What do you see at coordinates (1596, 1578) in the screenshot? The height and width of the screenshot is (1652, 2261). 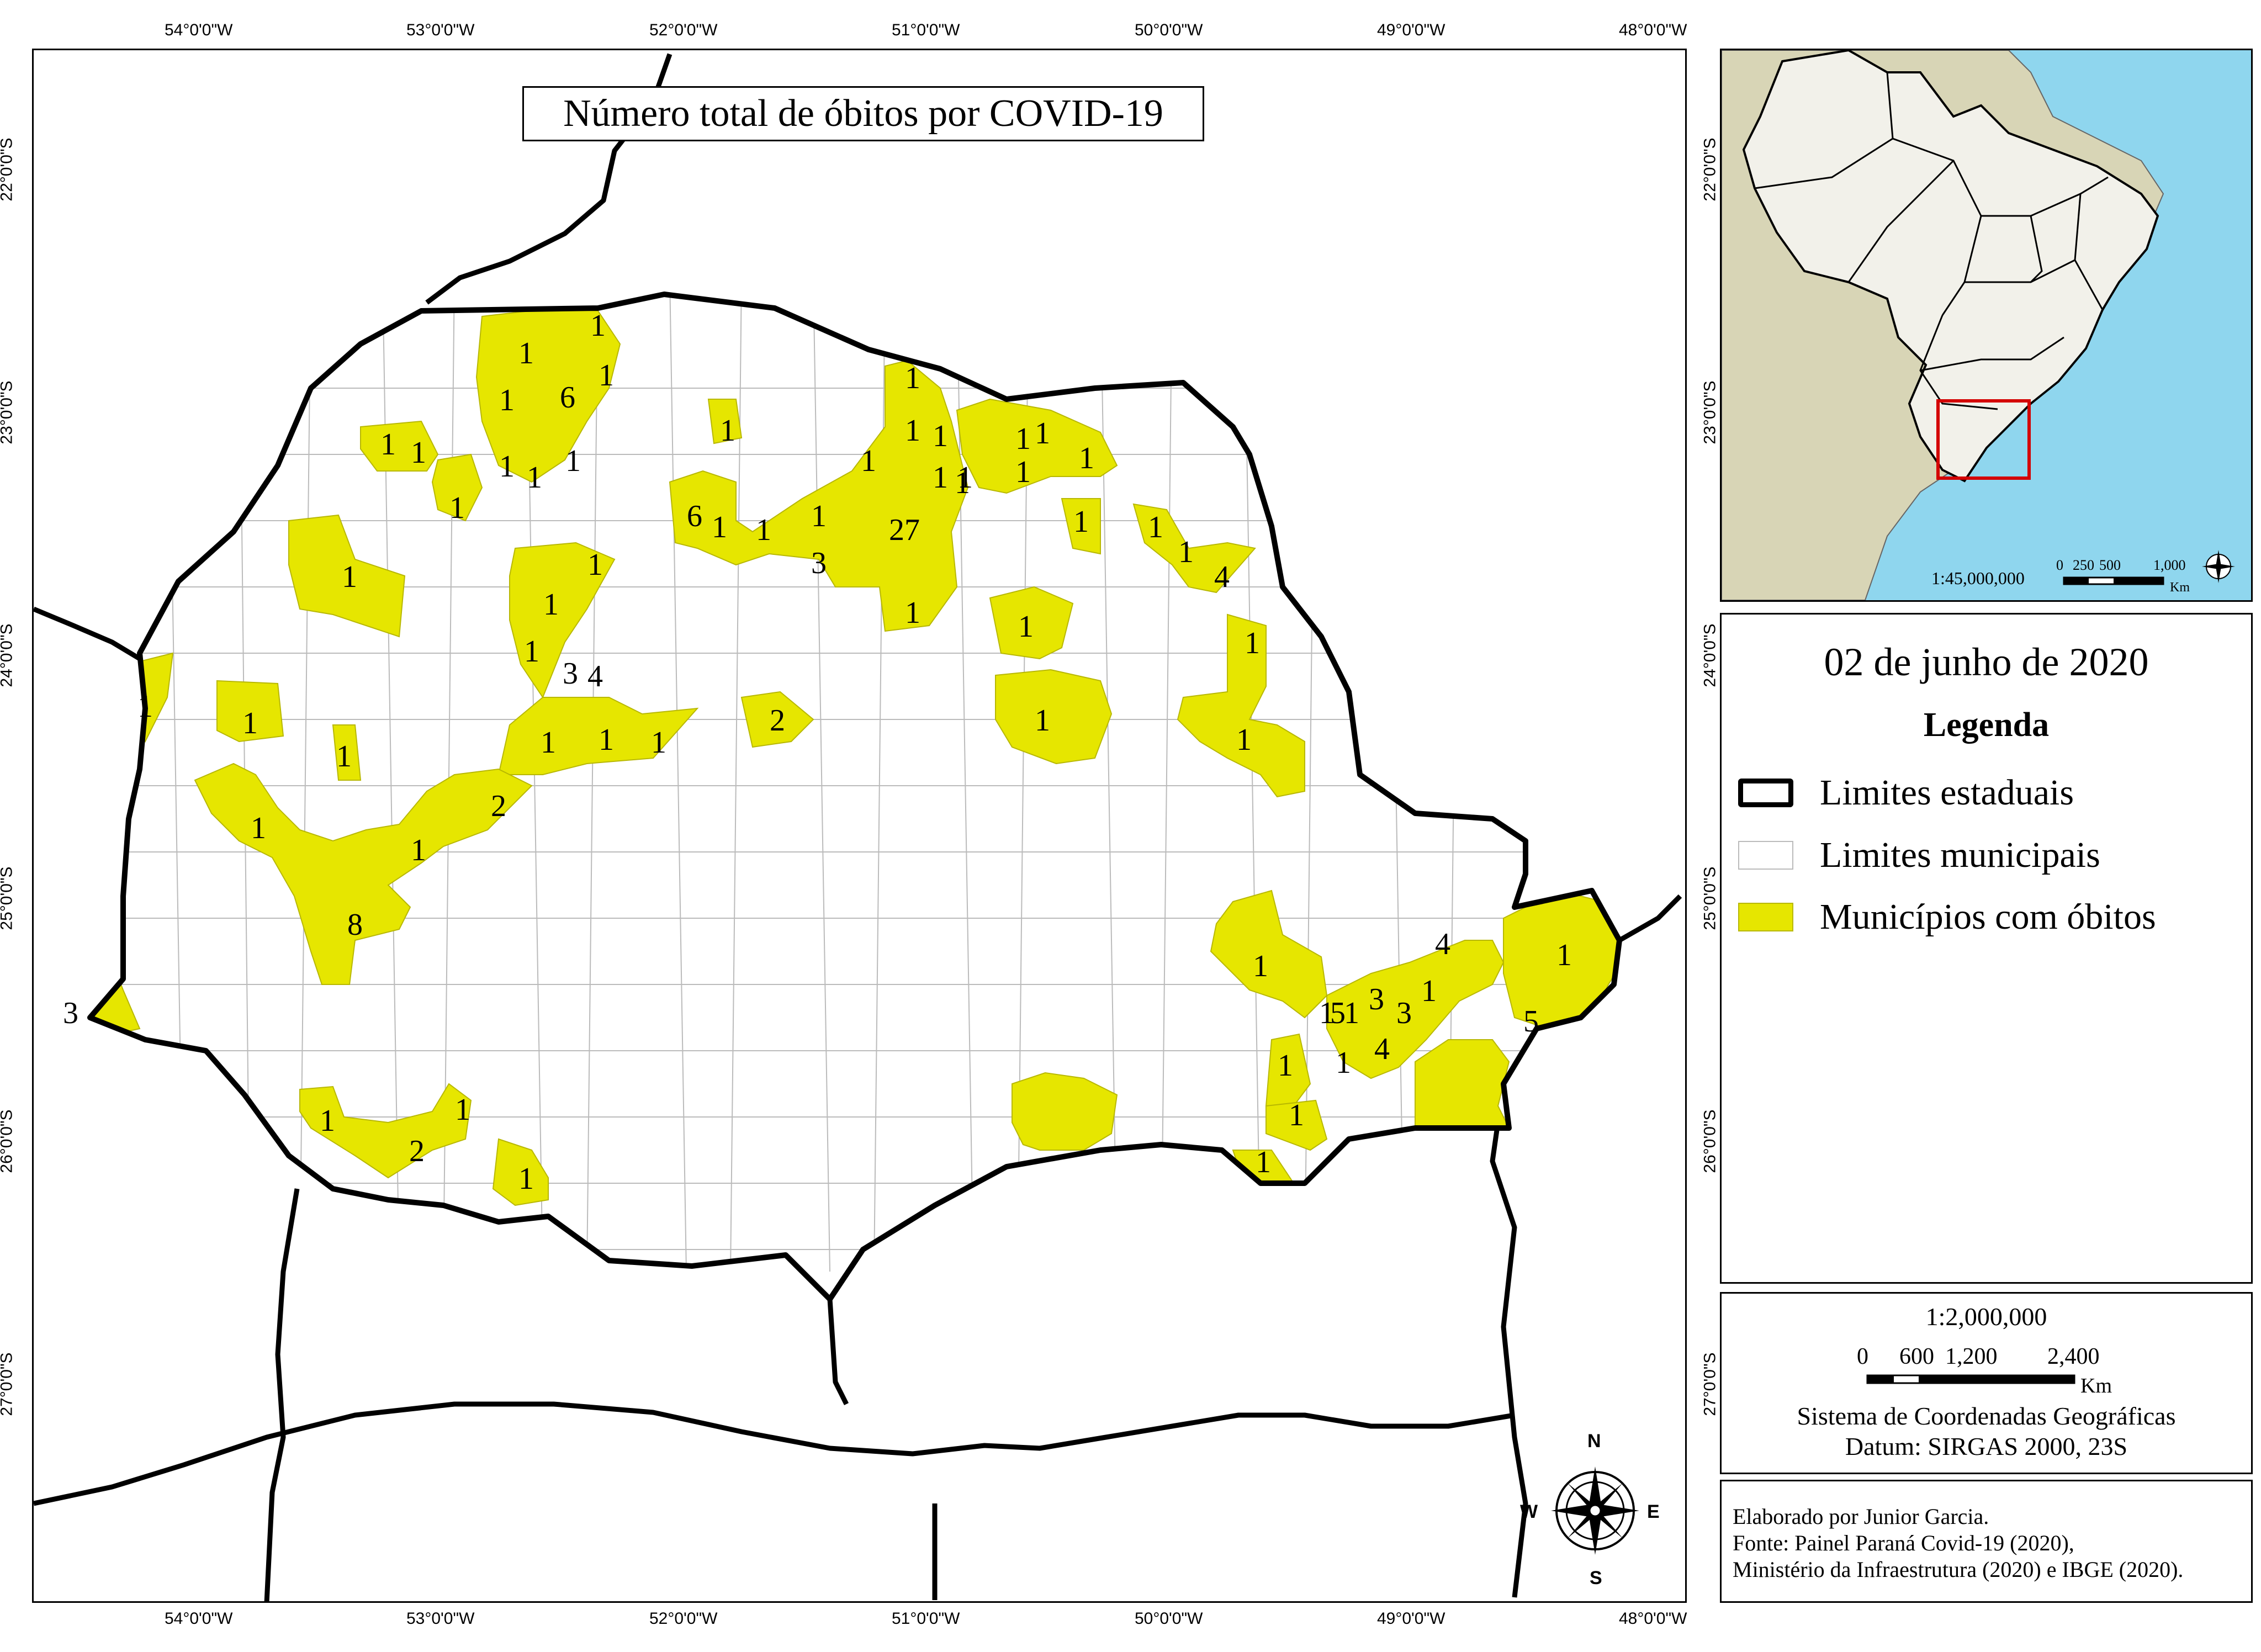 I see `south-label: S` at bounding box center [1596, 1578].